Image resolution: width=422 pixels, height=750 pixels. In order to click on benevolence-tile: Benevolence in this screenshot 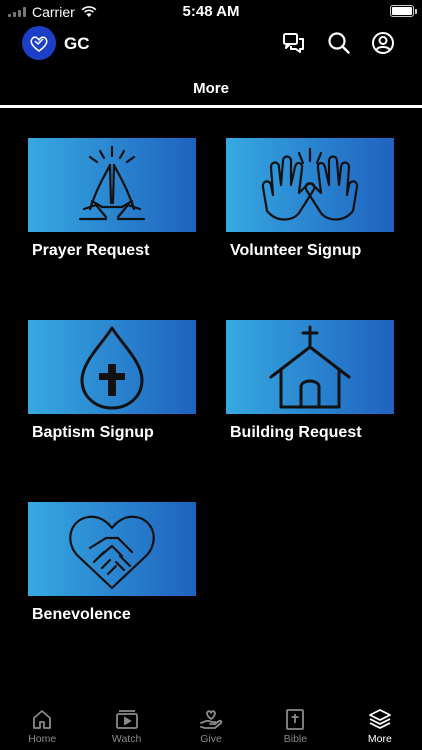, I will do `click(112, 563)`.